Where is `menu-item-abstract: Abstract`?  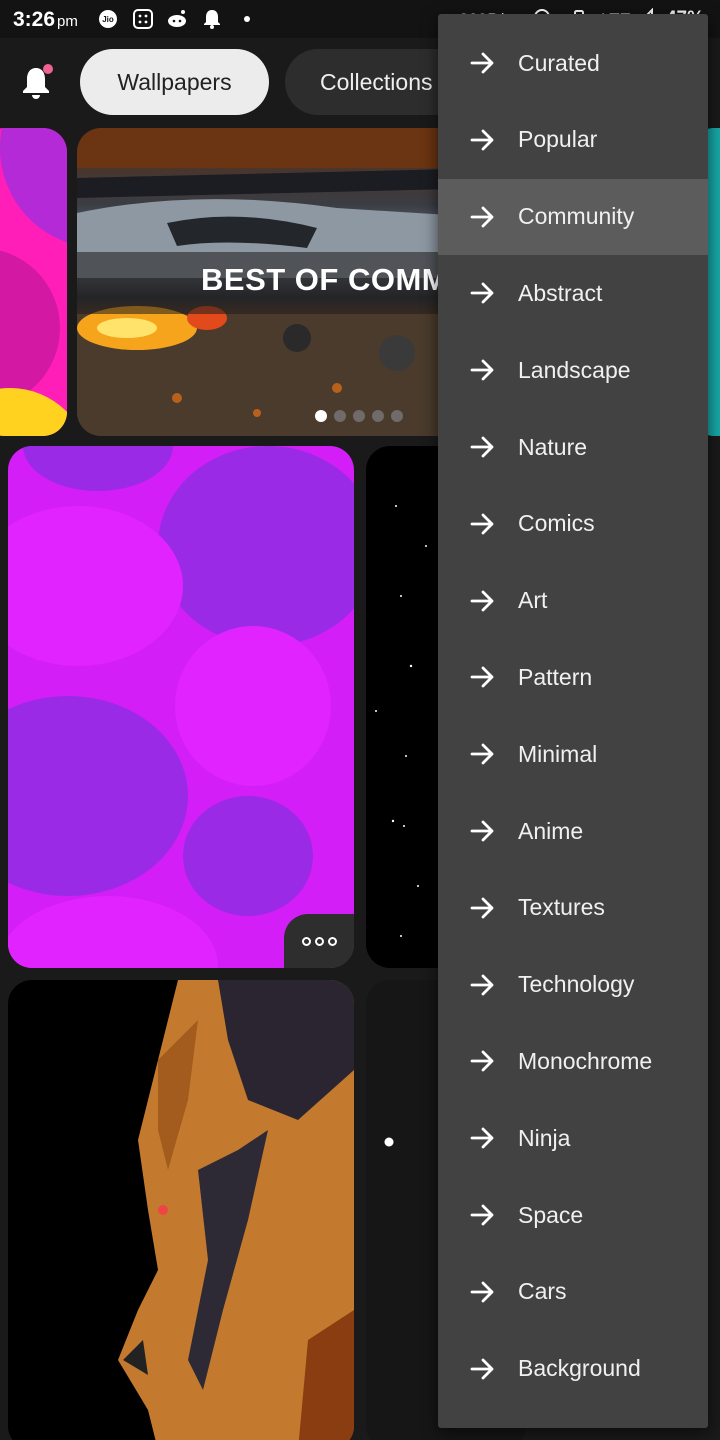 menu-item-abstract: Abstract is located at coordinates (573, 293).